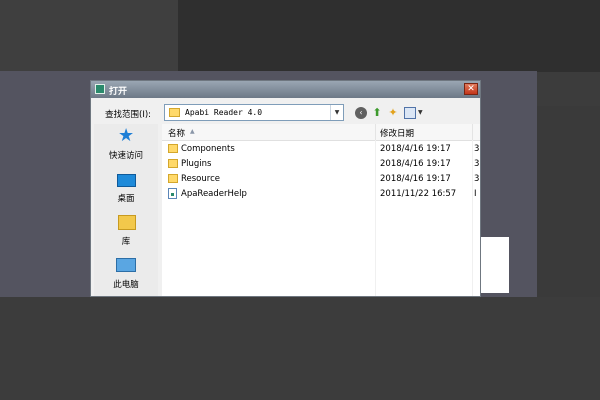  Describe the element at coordinates (321, 164) in the screenshot. I see `file-row: Plugins 2018/4/16 19:17 3` at that location.